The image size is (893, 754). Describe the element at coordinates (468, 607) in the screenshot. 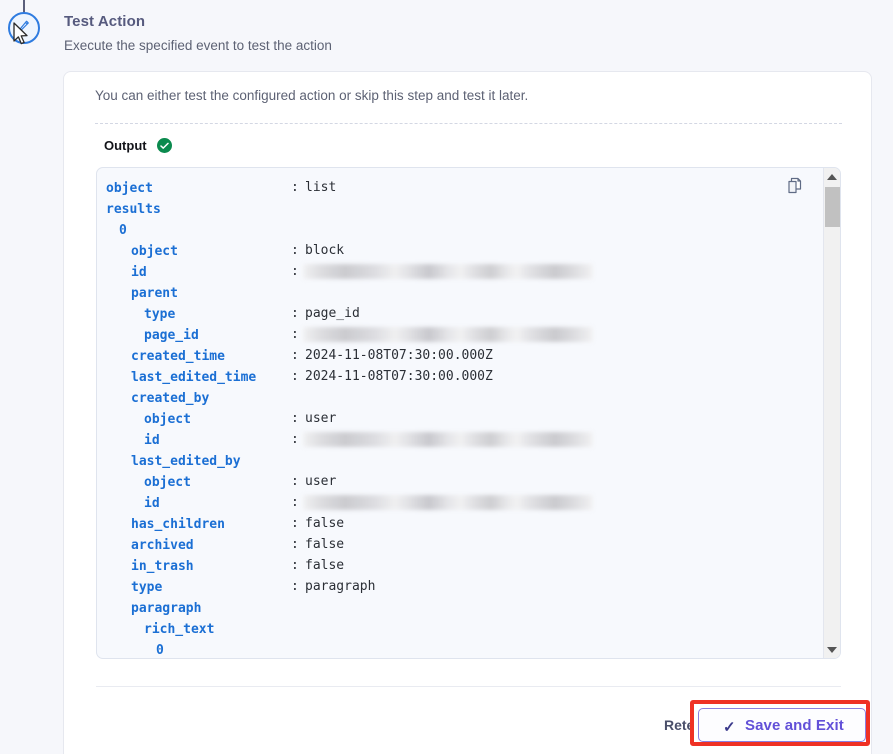

I see `json-row: paragraph` at that location.